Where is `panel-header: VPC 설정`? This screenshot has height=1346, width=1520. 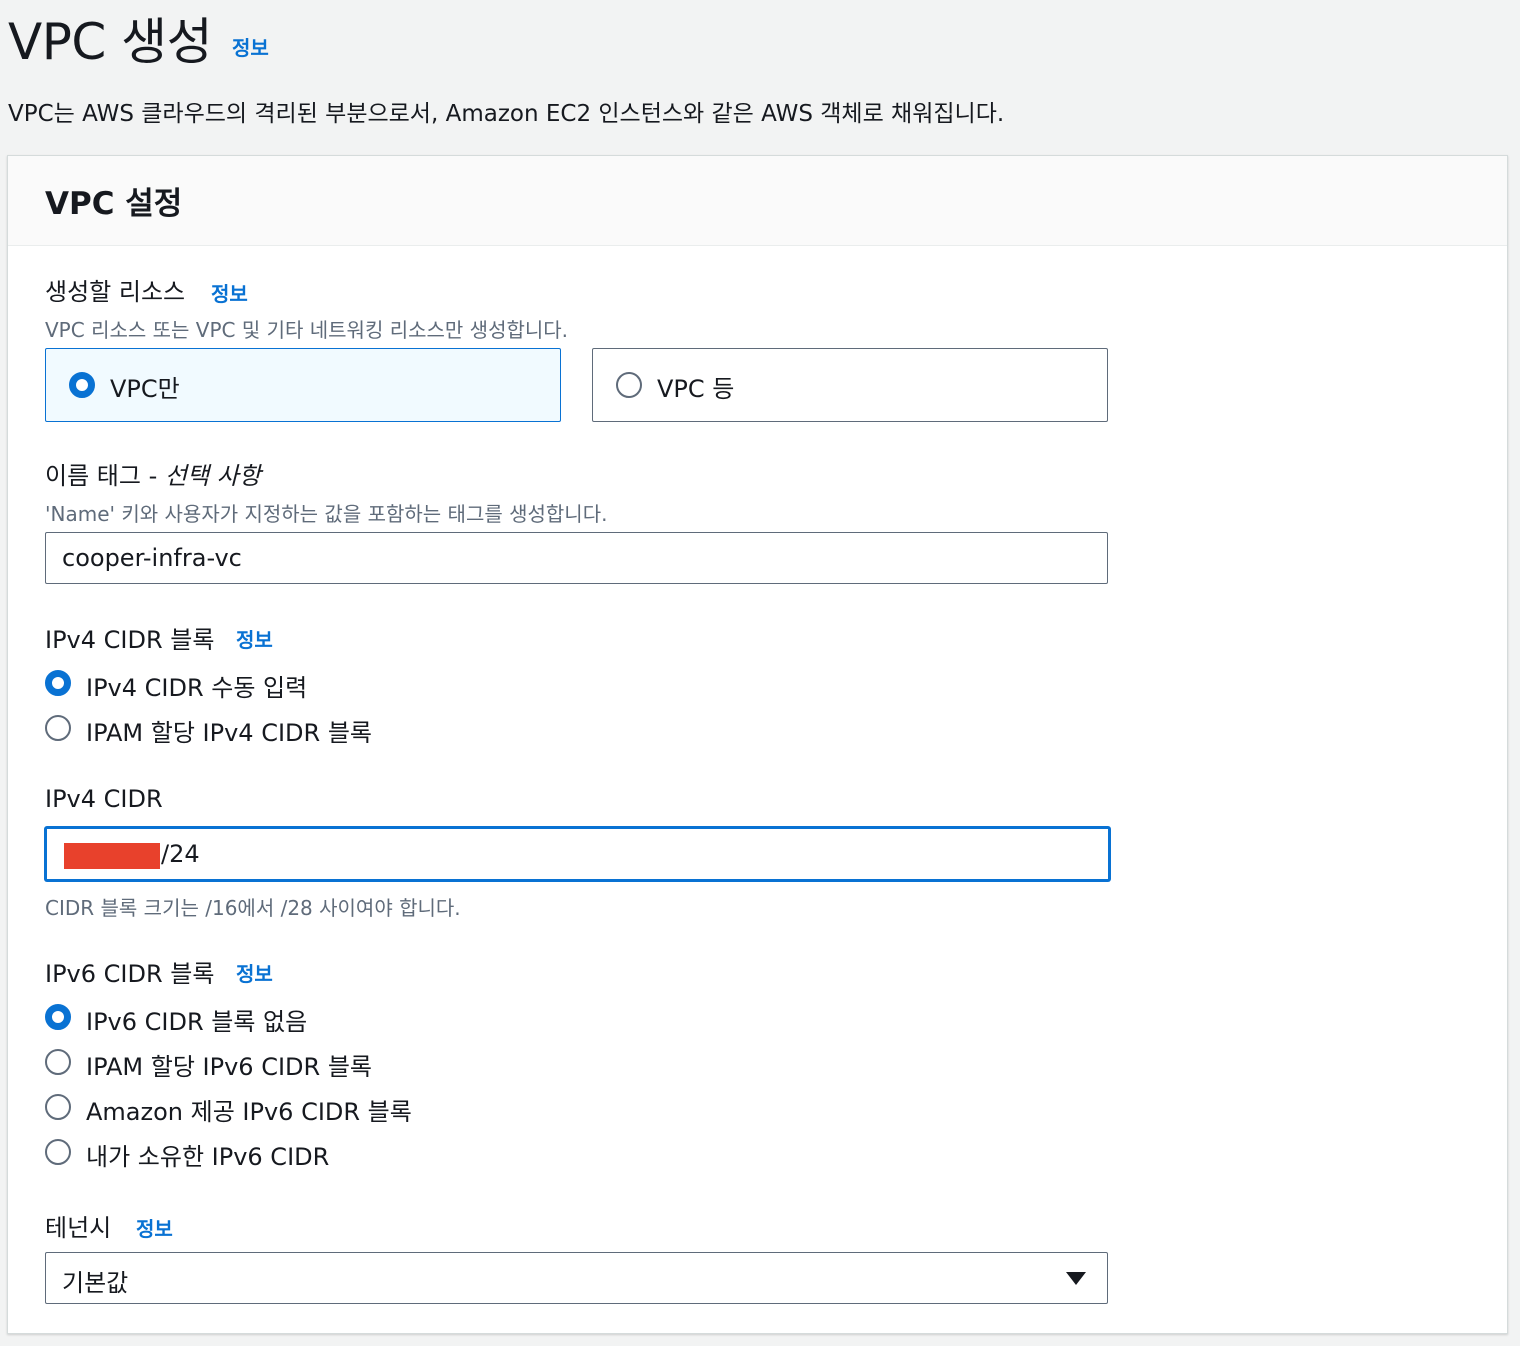
panel-header: VPC 설정 is located at coordinates (757, 201).